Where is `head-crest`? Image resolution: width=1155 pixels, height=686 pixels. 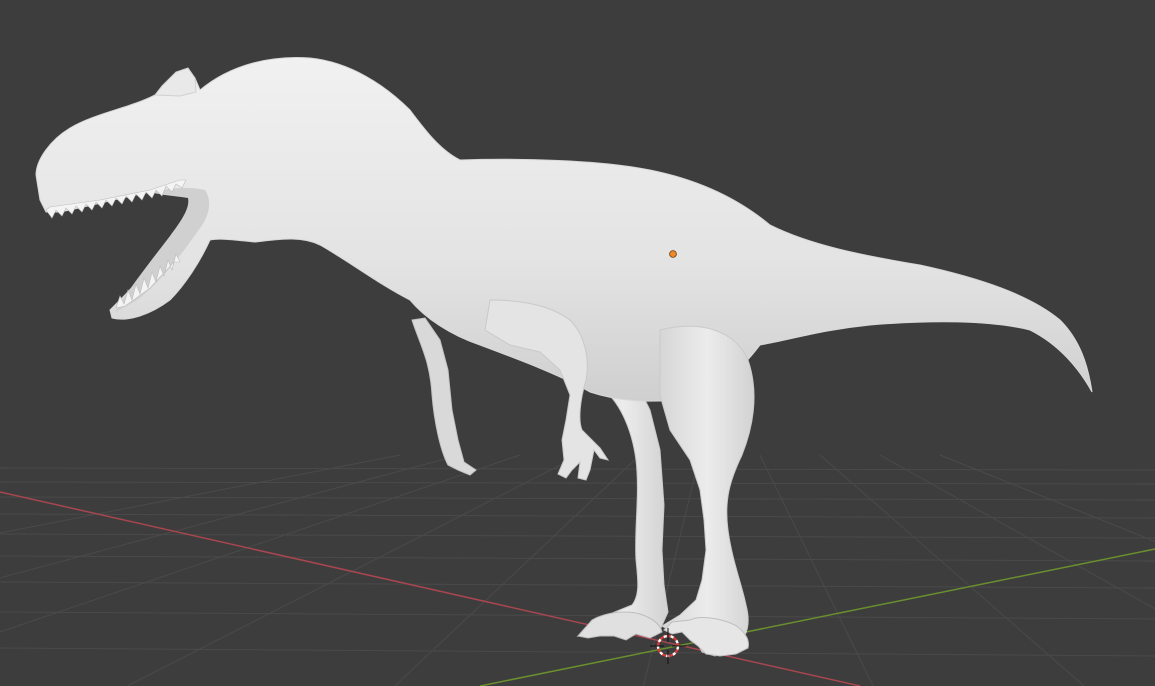 head-crest is located at coordinates (175, 82).